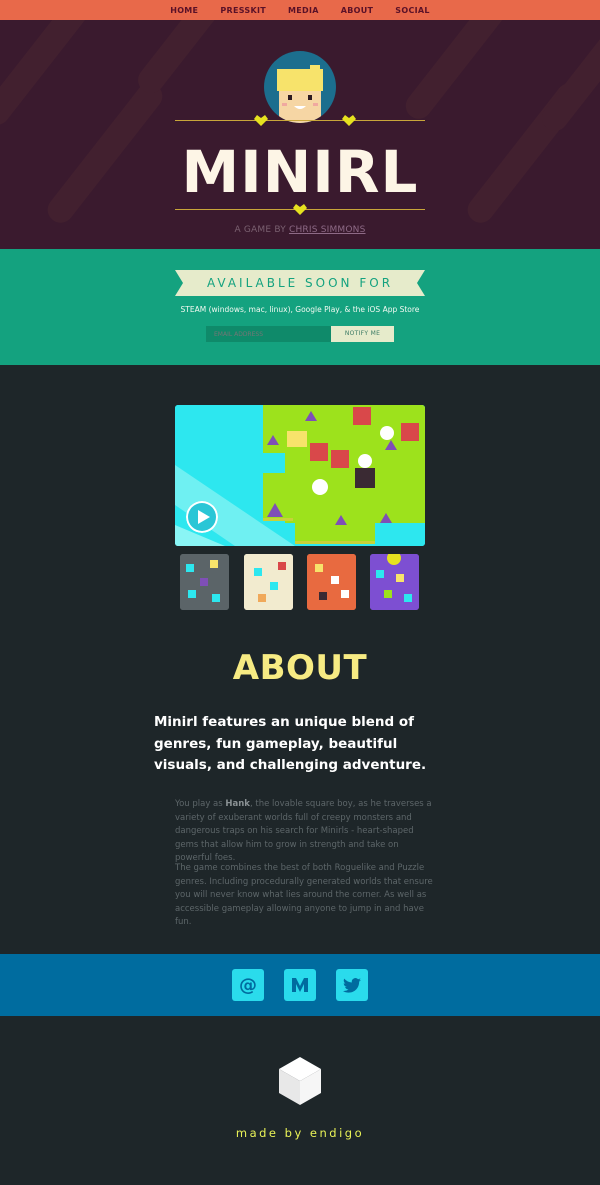 The image size is (600, 1185). Describe the element at coordinates (300, 1133) in the screenshot. I see `made-by-credit: made by endigo` at that location.